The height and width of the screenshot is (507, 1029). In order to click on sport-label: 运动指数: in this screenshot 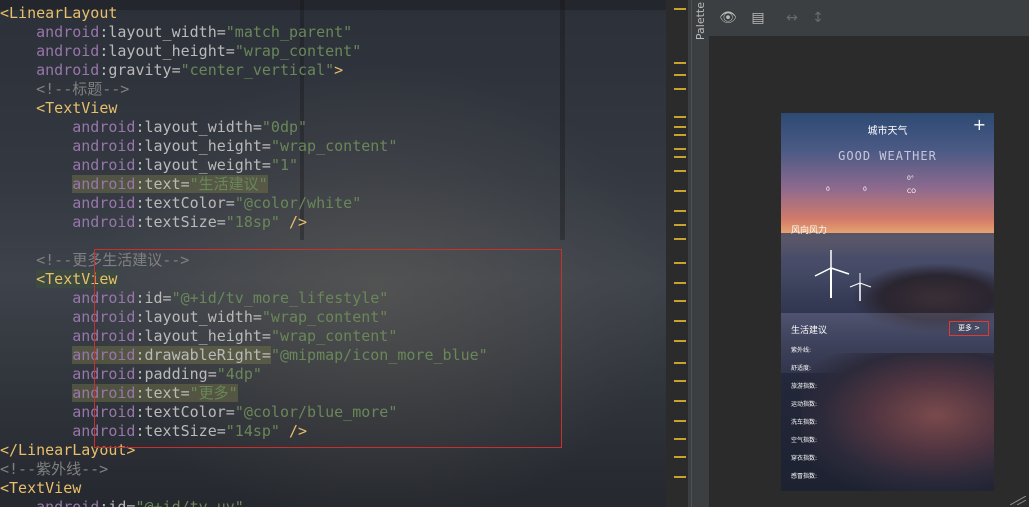, I will do `click(804, 404)`.